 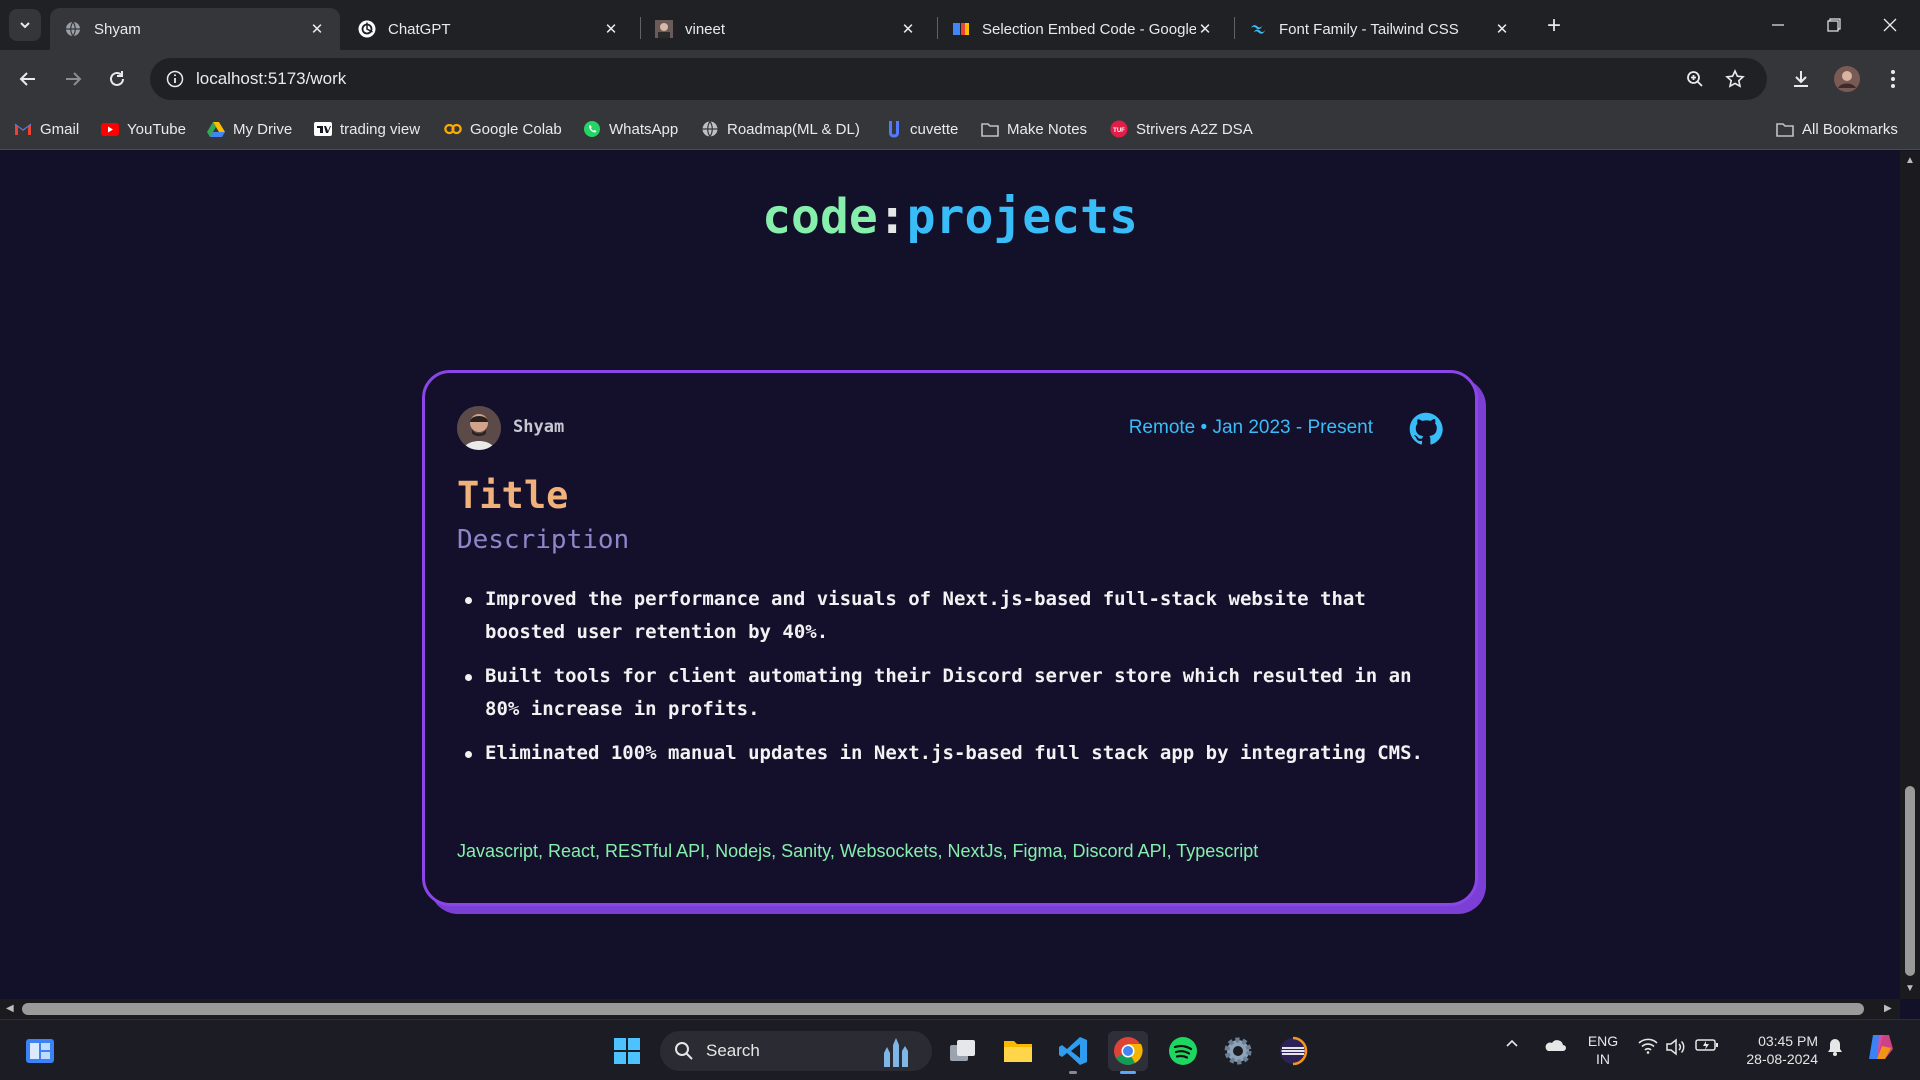 I want to click on profile-button, so click(x=1847, y=79).